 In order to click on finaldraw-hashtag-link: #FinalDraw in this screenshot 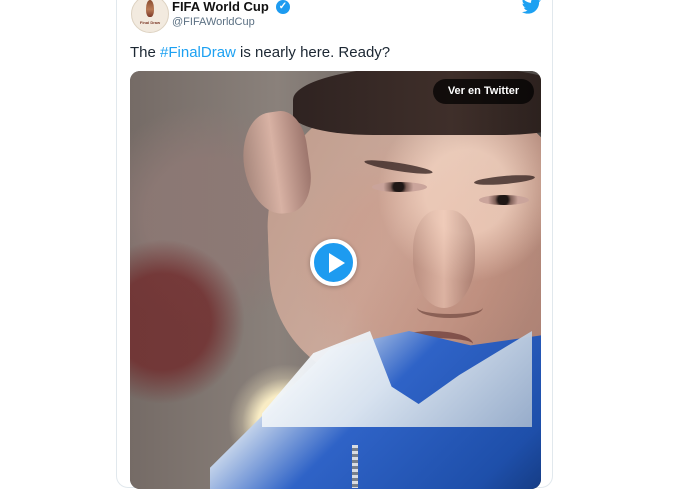, I will do `click(198, 52)`.